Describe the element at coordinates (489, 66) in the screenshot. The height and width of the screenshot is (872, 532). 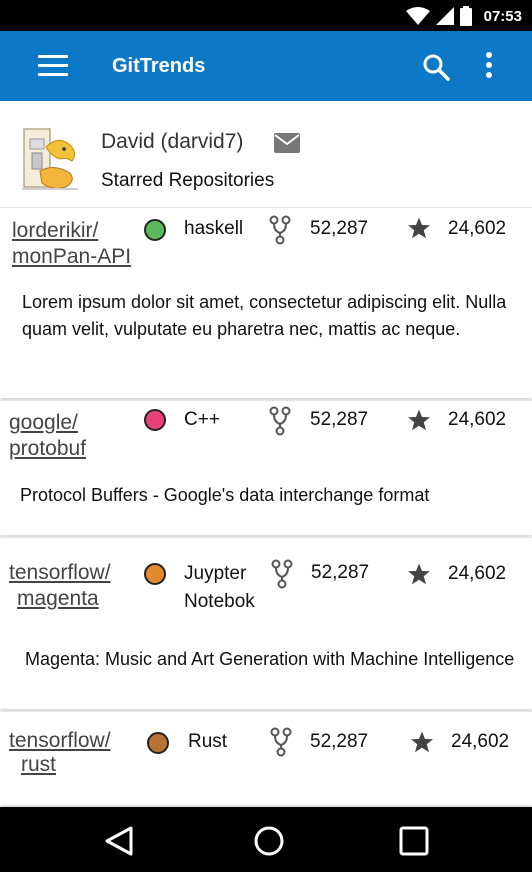
I see `more-vert-icon` at that location.